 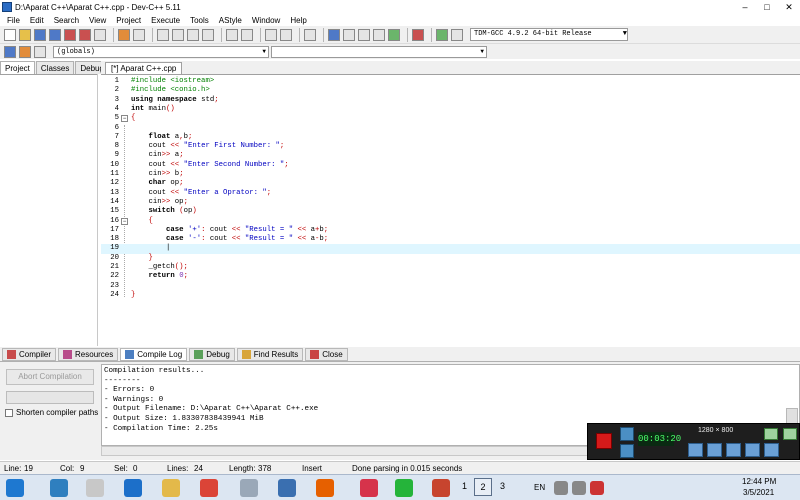 What do you see at coordinates (334, 34) in the screenshot?
I see `compile-icon` at bounding box center [334, 34].